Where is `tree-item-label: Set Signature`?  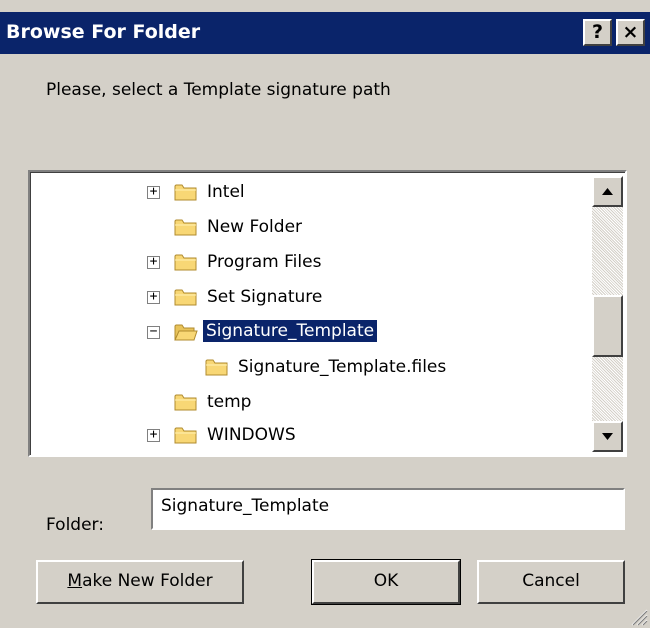 tree-item-label: Set Signature is located at coordinates (265, 297).